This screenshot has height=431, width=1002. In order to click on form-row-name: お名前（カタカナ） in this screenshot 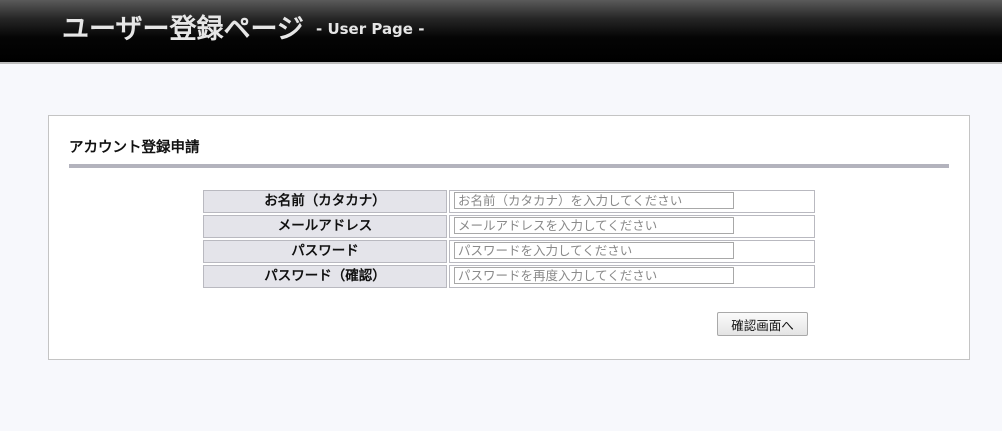, I will do `click(509, 201)`.